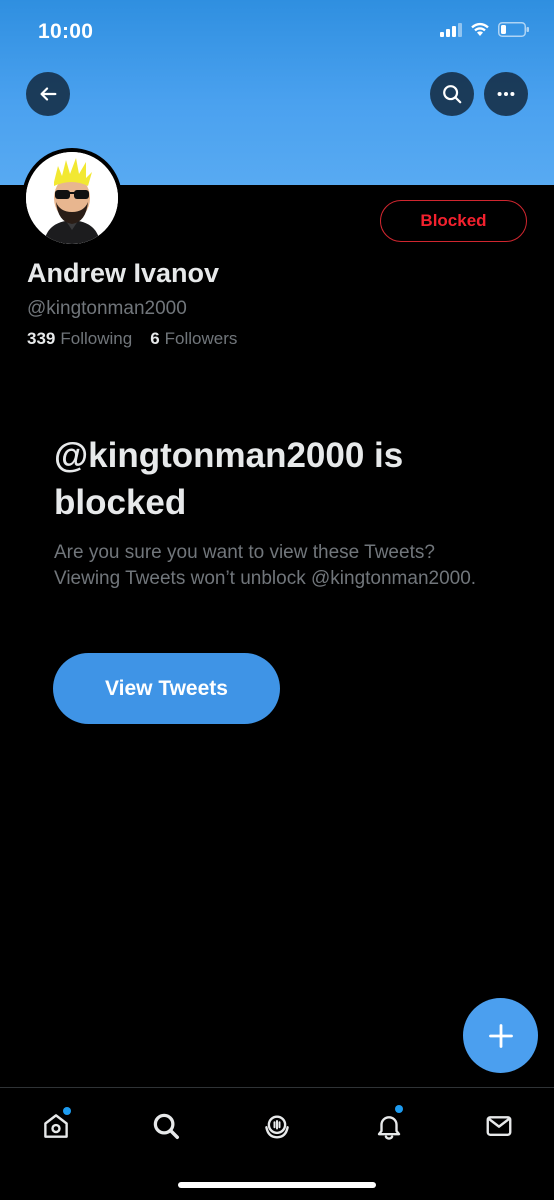 The image size is (554, 1200). What do you see at coordinates (123, 273) in the screenshot?
I see `display-name: Andrew Ivanov` at bounding box center [123, 273].